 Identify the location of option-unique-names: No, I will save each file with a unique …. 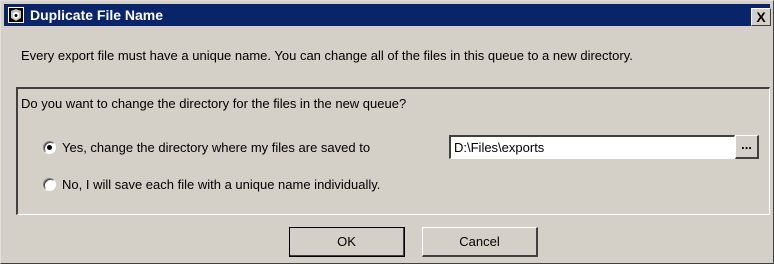
(211, 184).